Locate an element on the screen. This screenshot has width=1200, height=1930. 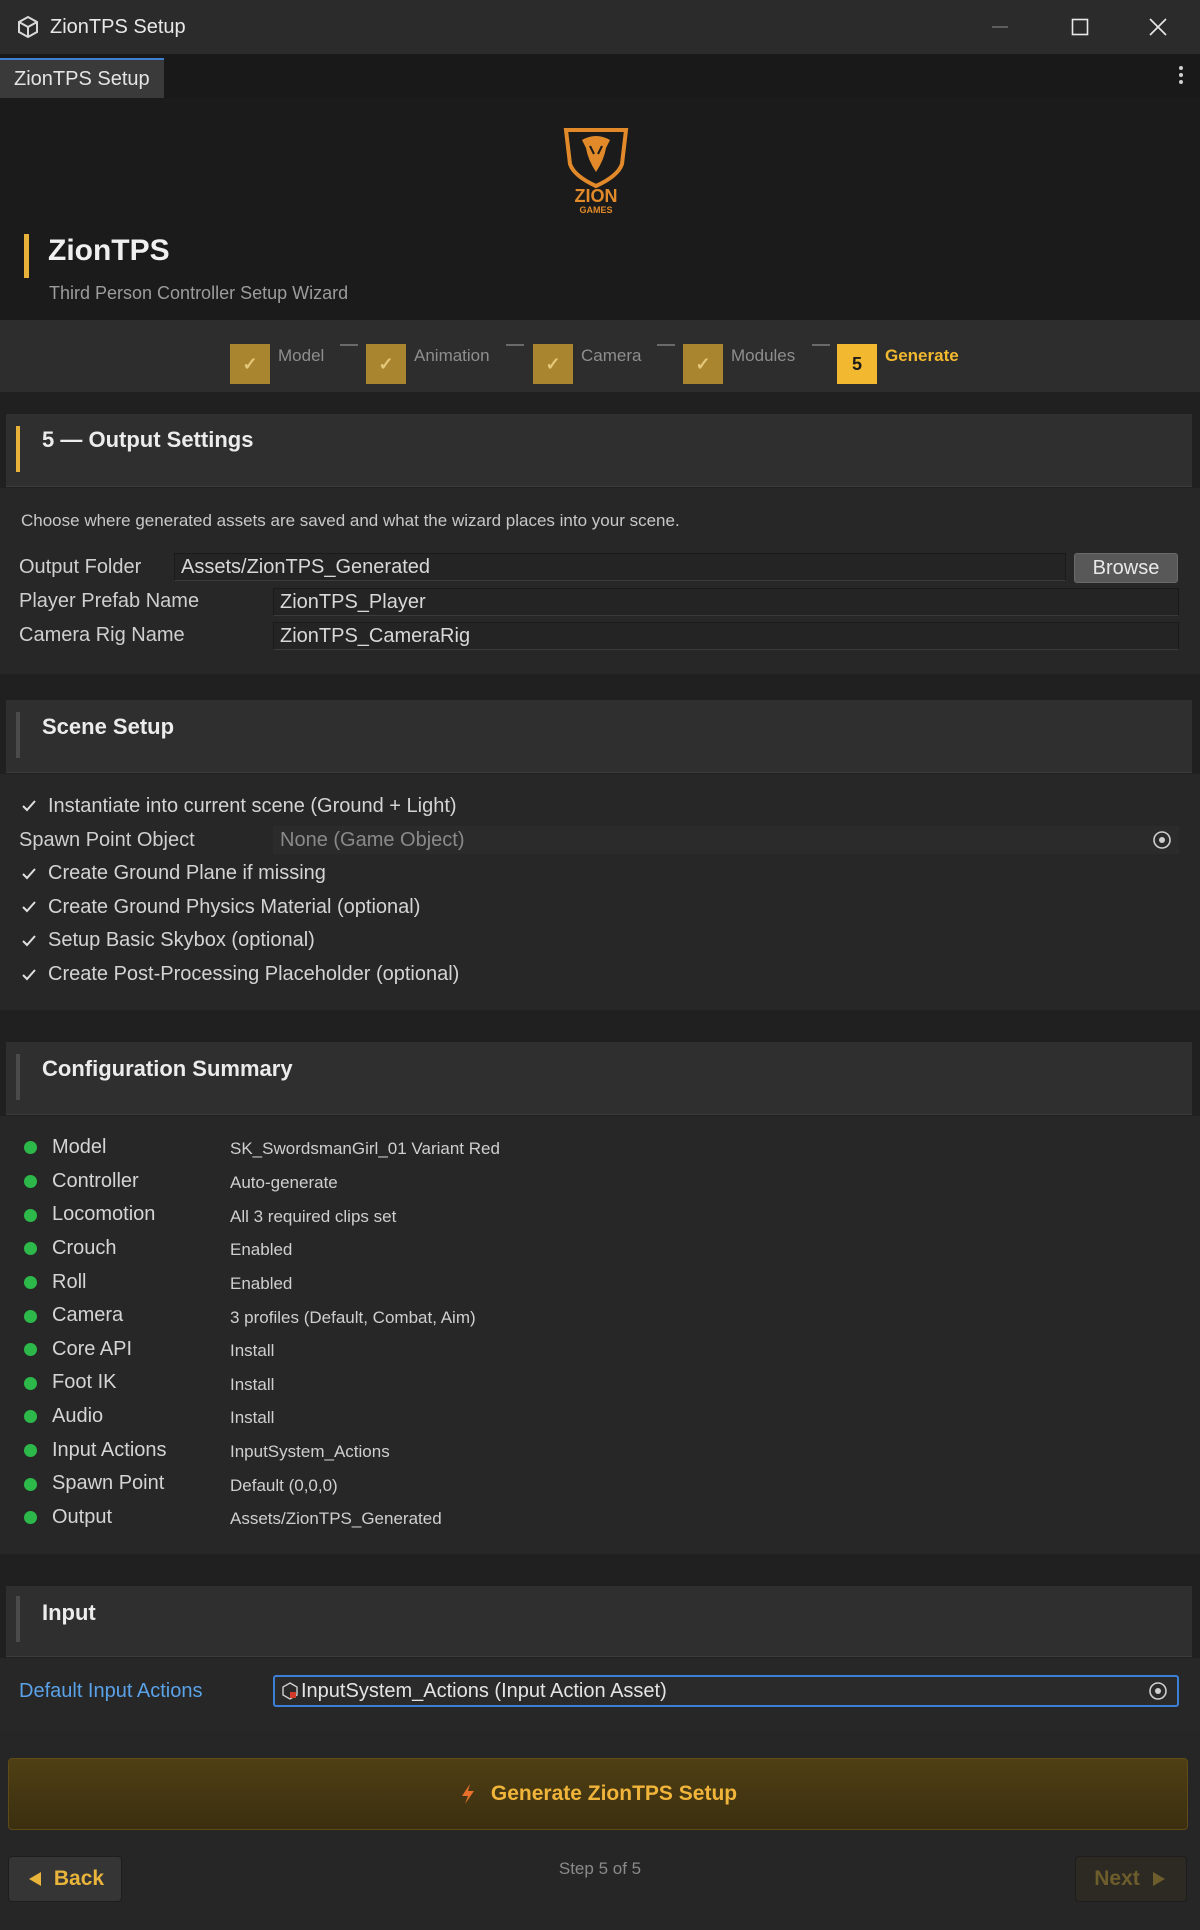
generate-button-label: Generate ZionTPS Setup is located at coordinates (614, 1793).